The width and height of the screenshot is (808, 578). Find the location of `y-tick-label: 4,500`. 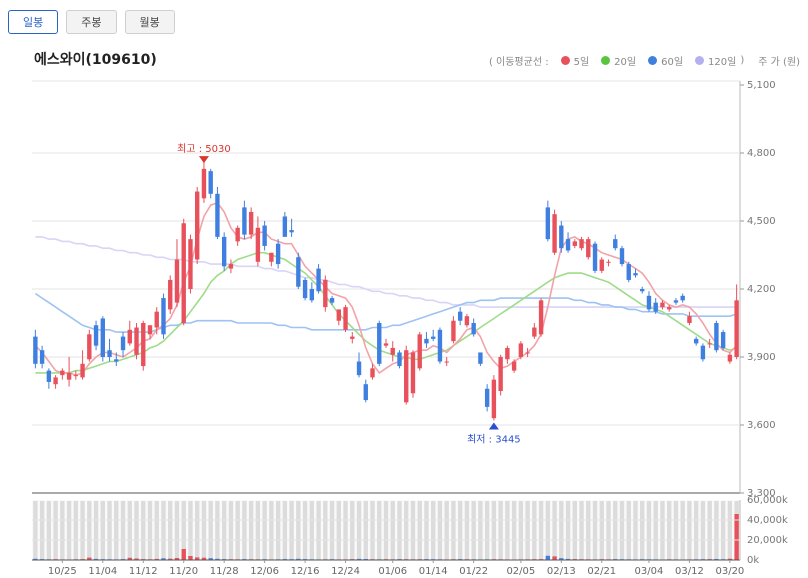

y-tick-label: 4,500 is located at coordinates (761, 221).